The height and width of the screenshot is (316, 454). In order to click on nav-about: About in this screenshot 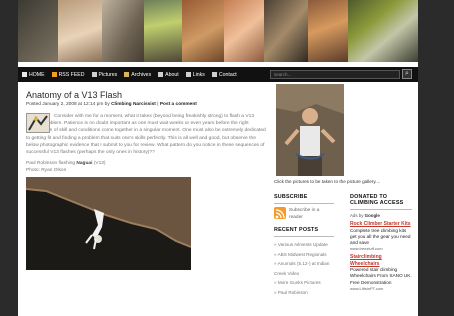, I will do `click(168, 75)`.